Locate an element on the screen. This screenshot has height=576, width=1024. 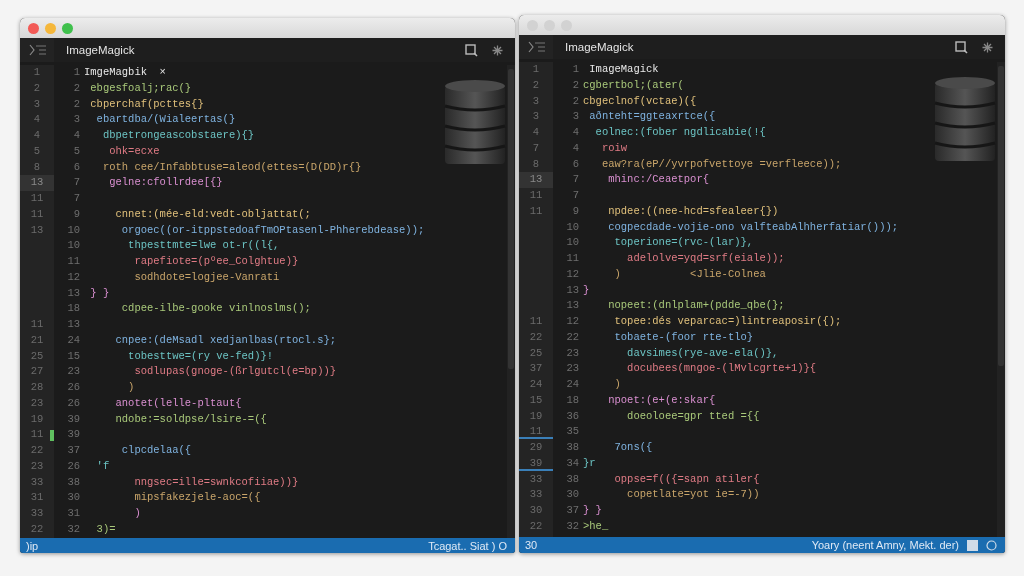
code-line: 3)= is located at coordinates (105, 529).